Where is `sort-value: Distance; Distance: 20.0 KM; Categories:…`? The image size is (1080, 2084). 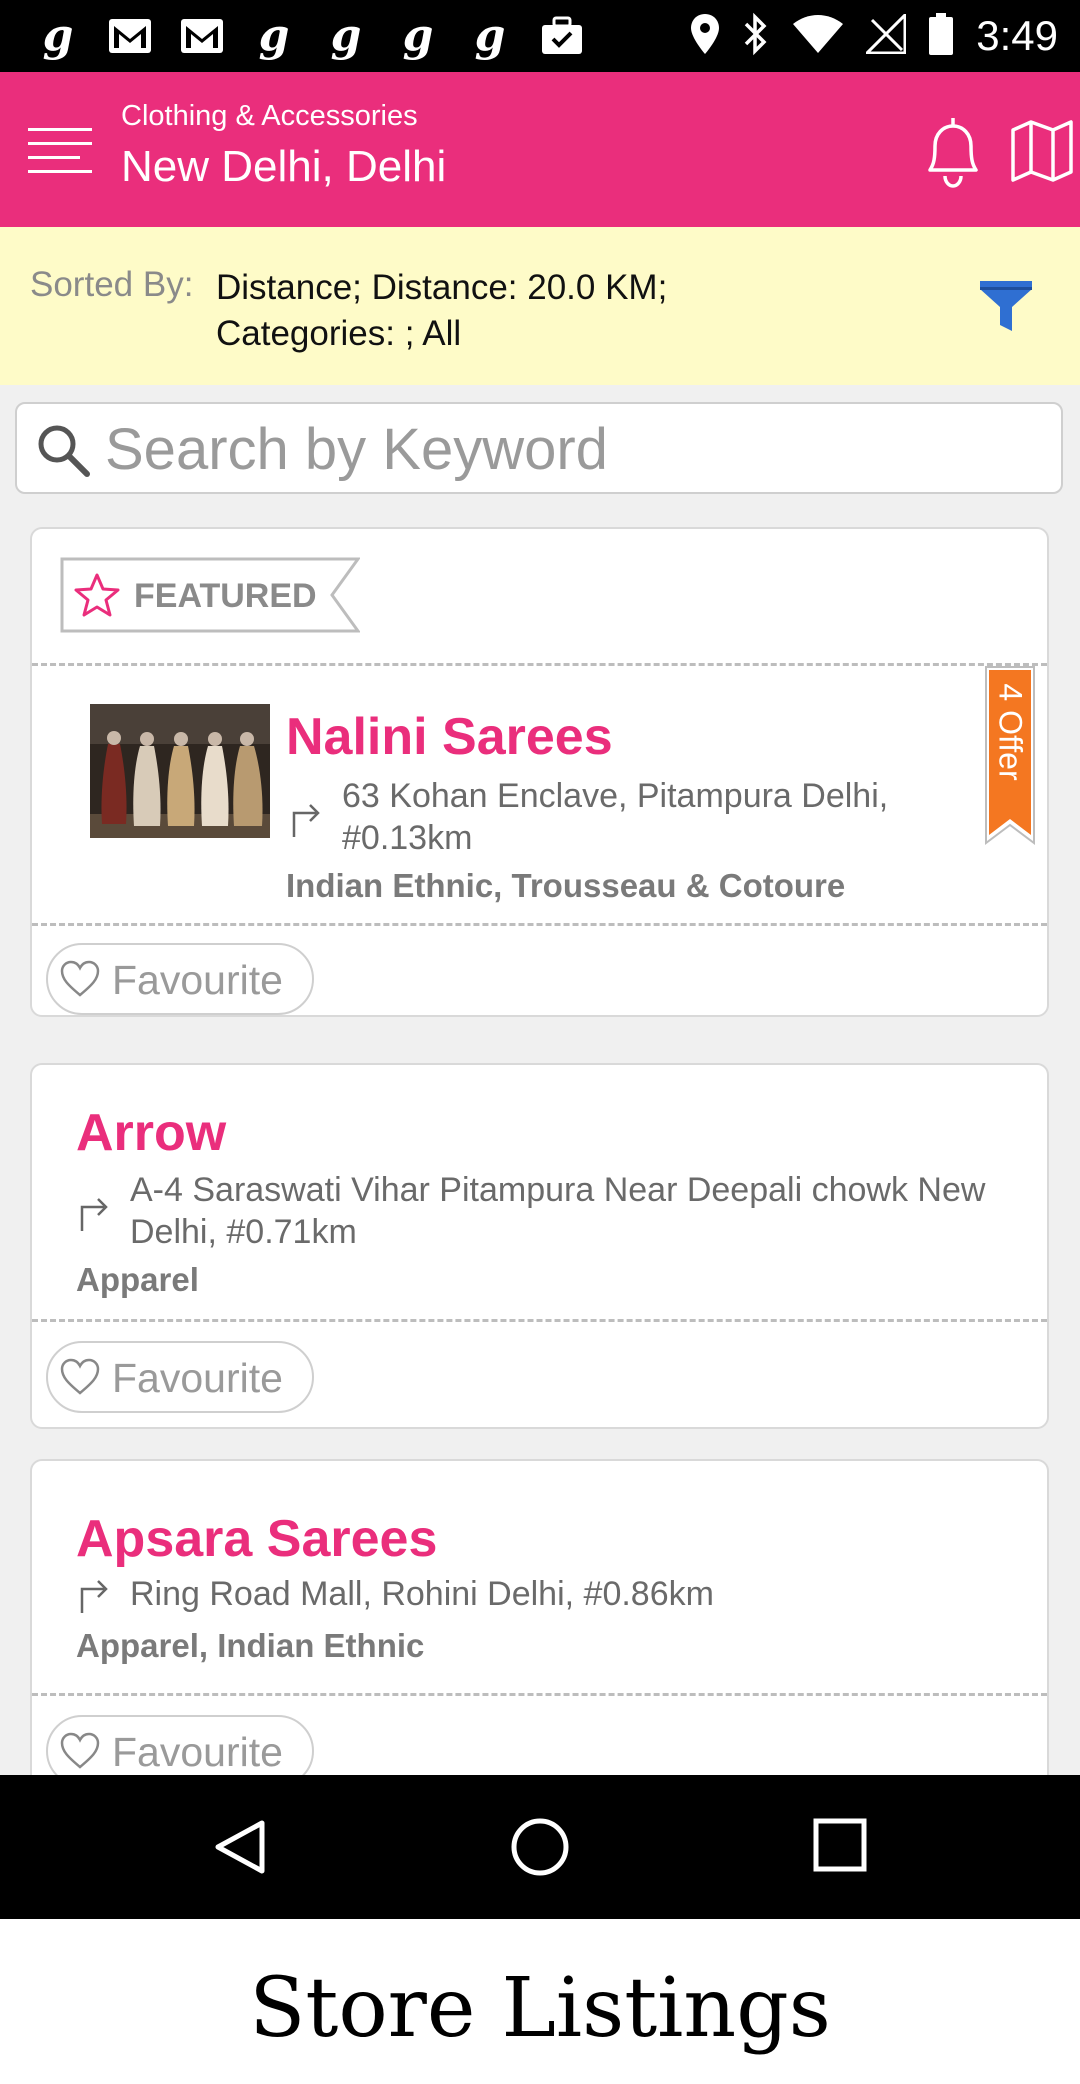 sort-value: Distance; Distance: 20.0 KM; Categories:… is located at coordinates (442, 310).